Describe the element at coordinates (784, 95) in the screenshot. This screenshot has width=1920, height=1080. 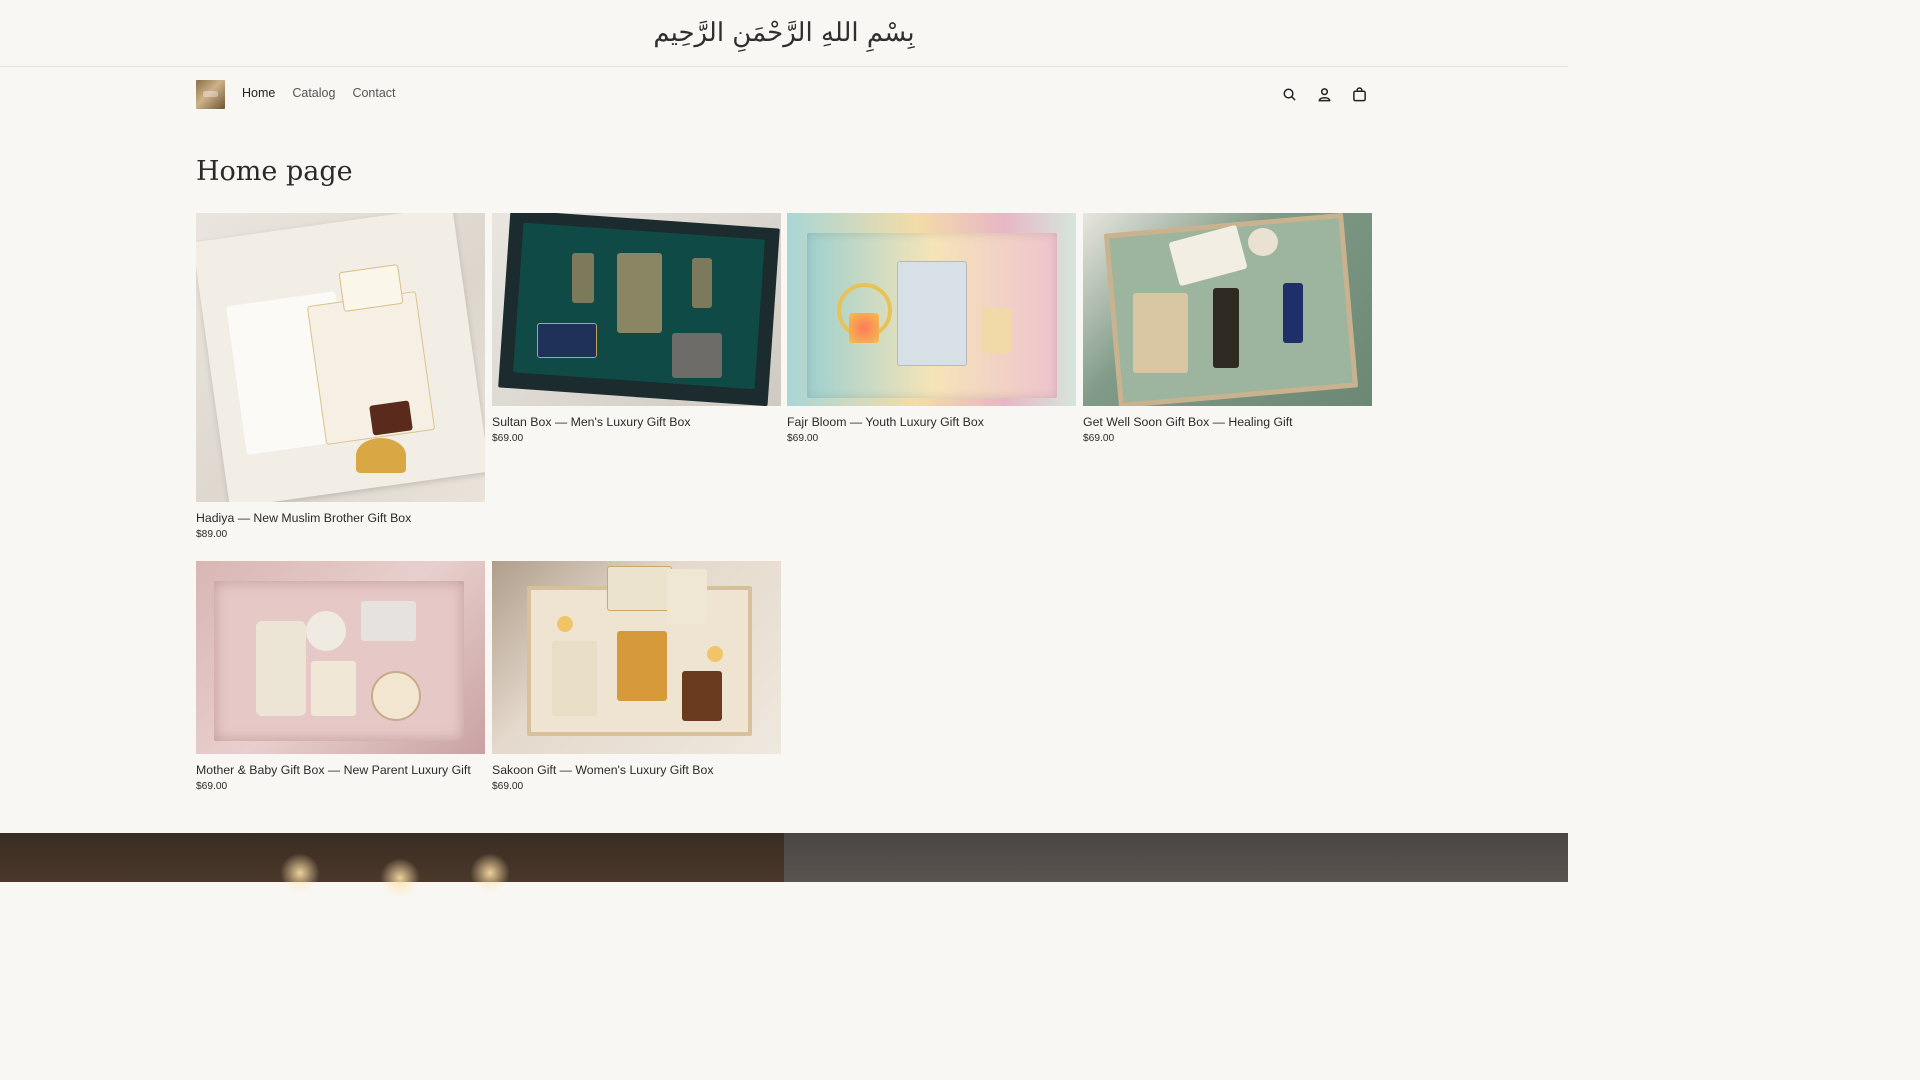
I see `site-header: Home Catalog Contact` at that location.